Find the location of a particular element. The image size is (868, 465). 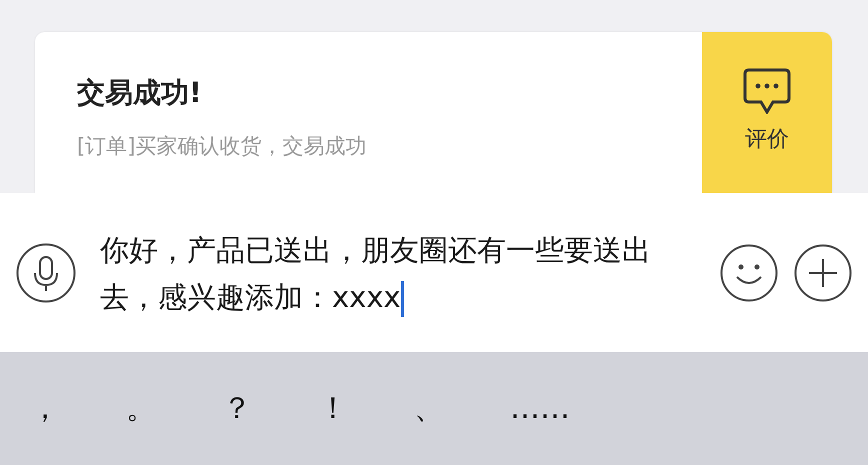

chat-bubble-icon is located at coordinates (767, 91).